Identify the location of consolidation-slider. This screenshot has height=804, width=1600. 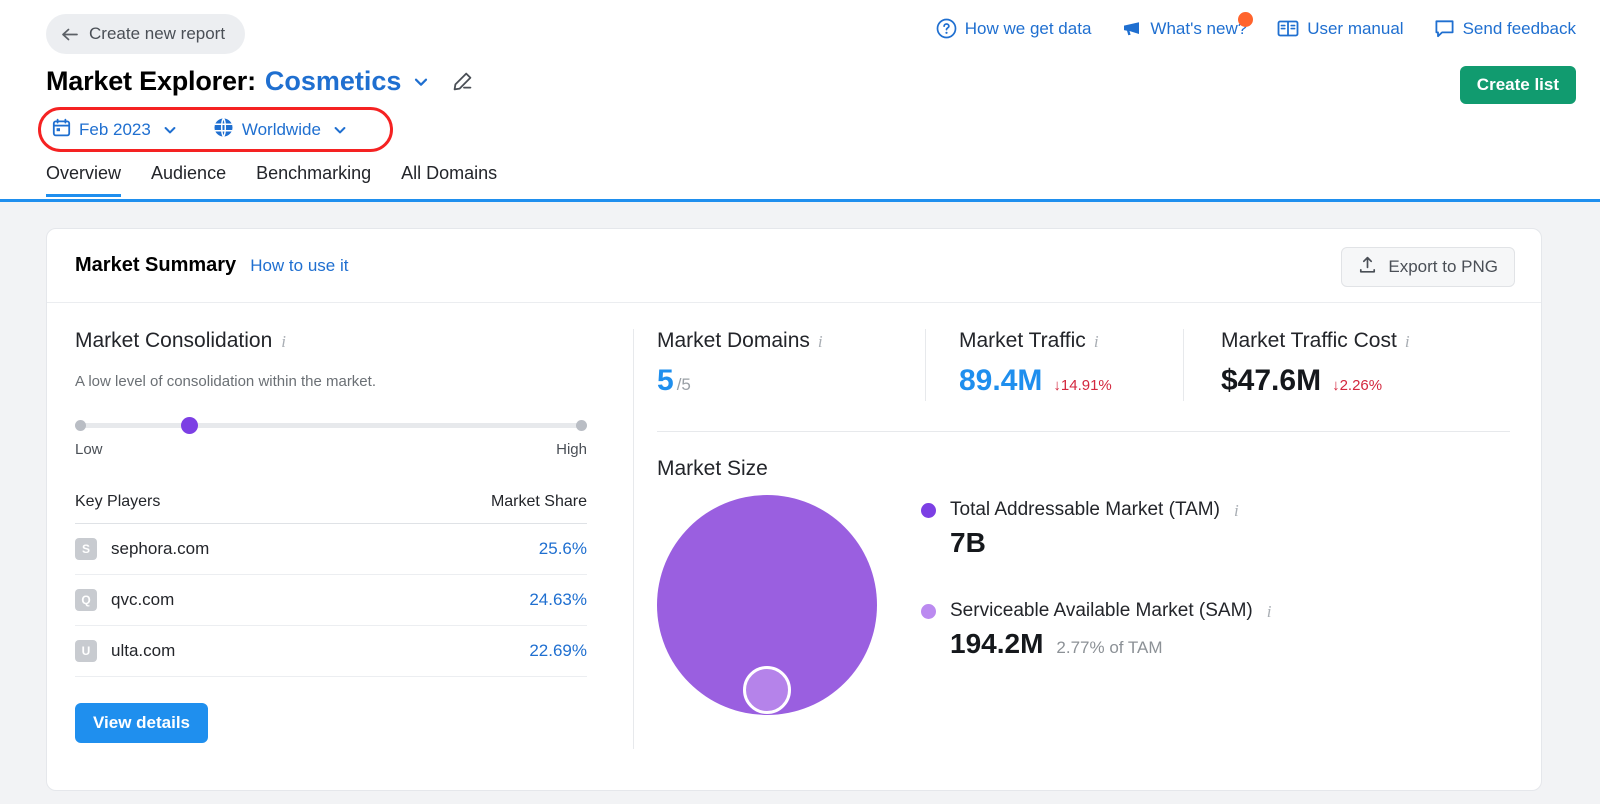
(331, 425).